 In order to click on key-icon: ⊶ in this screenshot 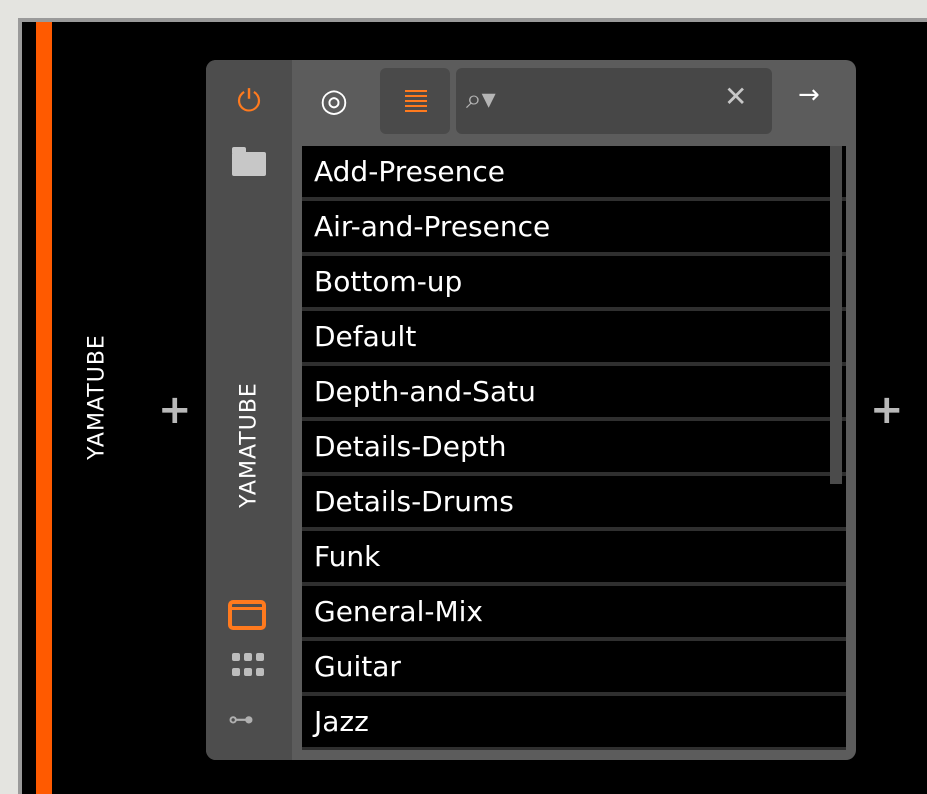, I will do `click(241, 720)`.